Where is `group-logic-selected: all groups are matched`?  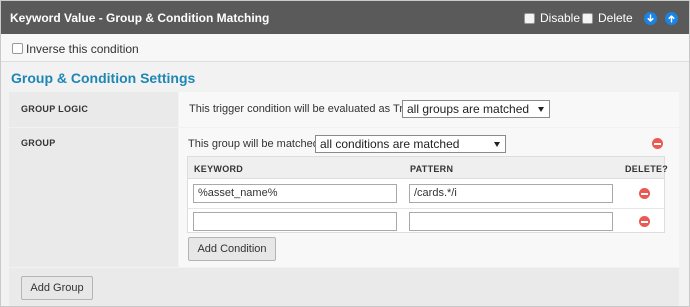 group-logic-selected: all groups are matched is located at coordinates (468, 109).